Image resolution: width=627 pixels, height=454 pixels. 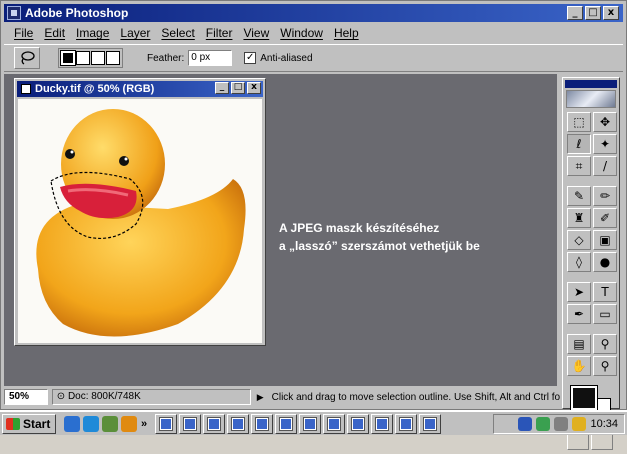 I want to click on intersect-selection-icon, so click(x=113, y=58).